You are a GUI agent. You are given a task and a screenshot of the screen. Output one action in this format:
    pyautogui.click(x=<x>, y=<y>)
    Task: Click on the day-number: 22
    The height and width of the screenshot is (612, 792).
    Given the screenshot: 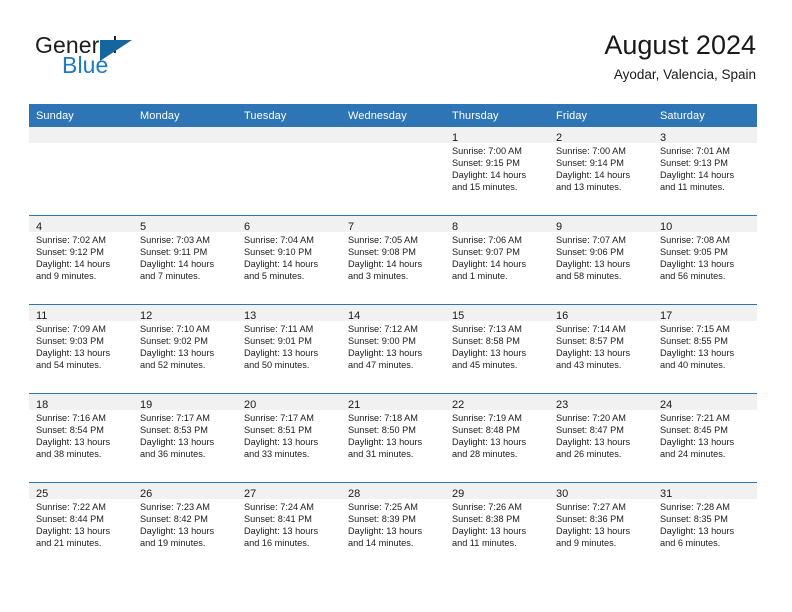 What is the action you would take?
    pyautogui.click(x=458, y=405)
    